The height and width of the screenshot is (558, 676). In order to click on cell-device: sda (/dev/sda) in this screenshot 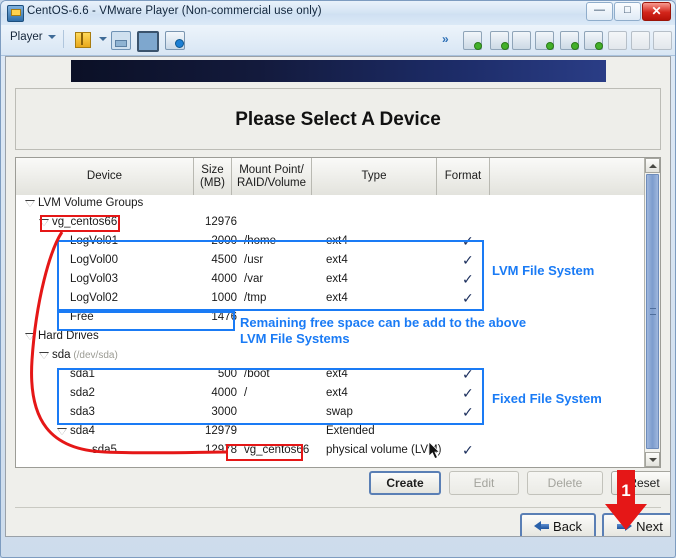, I will do `click(85, 355)`.